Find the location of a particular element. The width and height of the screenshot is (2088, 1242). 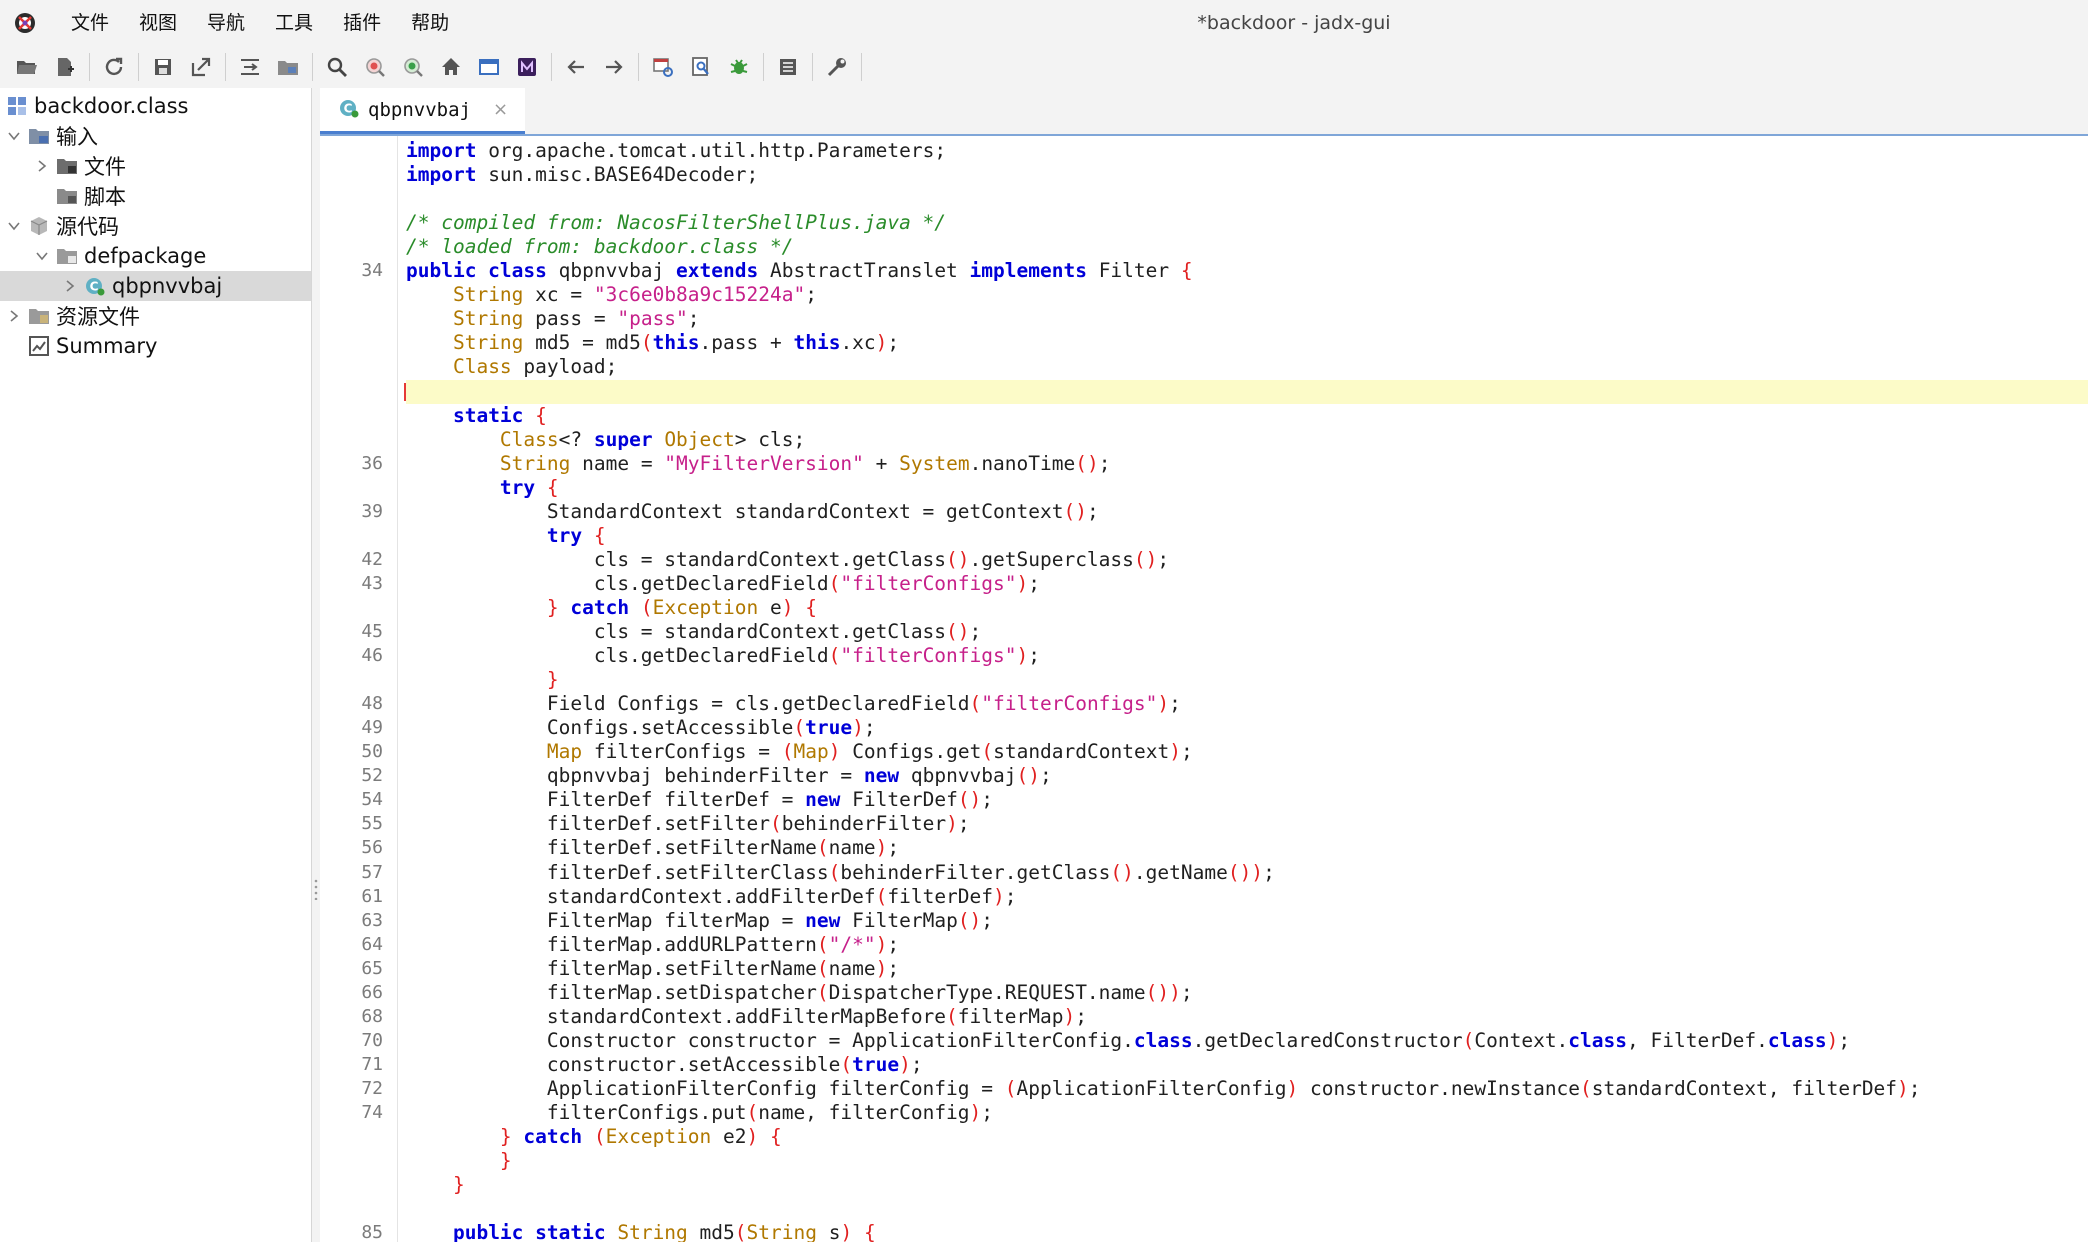

code-token: public static is located at coordinates (529, 1231).